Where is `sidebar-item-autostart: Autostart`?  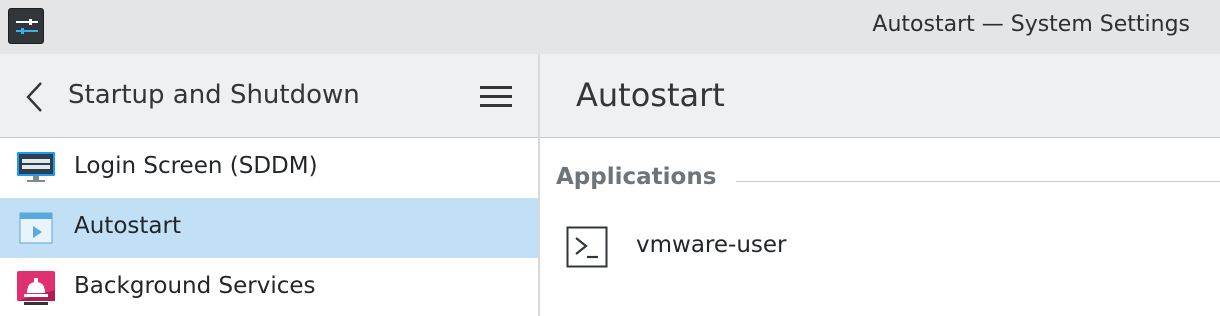
sidebar-item-autostart: Autostart is located at coordinates (269, 228).